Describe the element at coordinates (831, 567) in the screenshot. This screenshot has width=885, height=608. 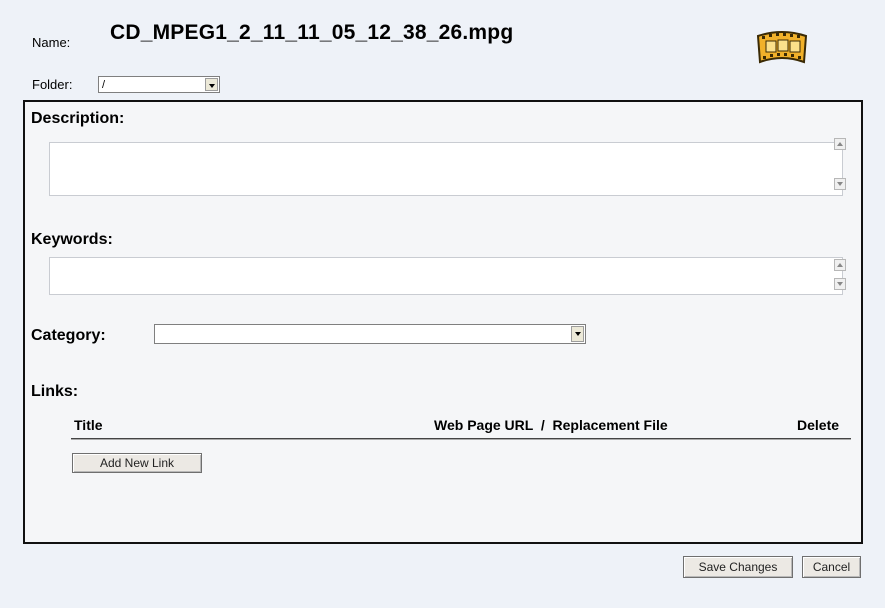
I see `cancel-button: Cancel` at that location.